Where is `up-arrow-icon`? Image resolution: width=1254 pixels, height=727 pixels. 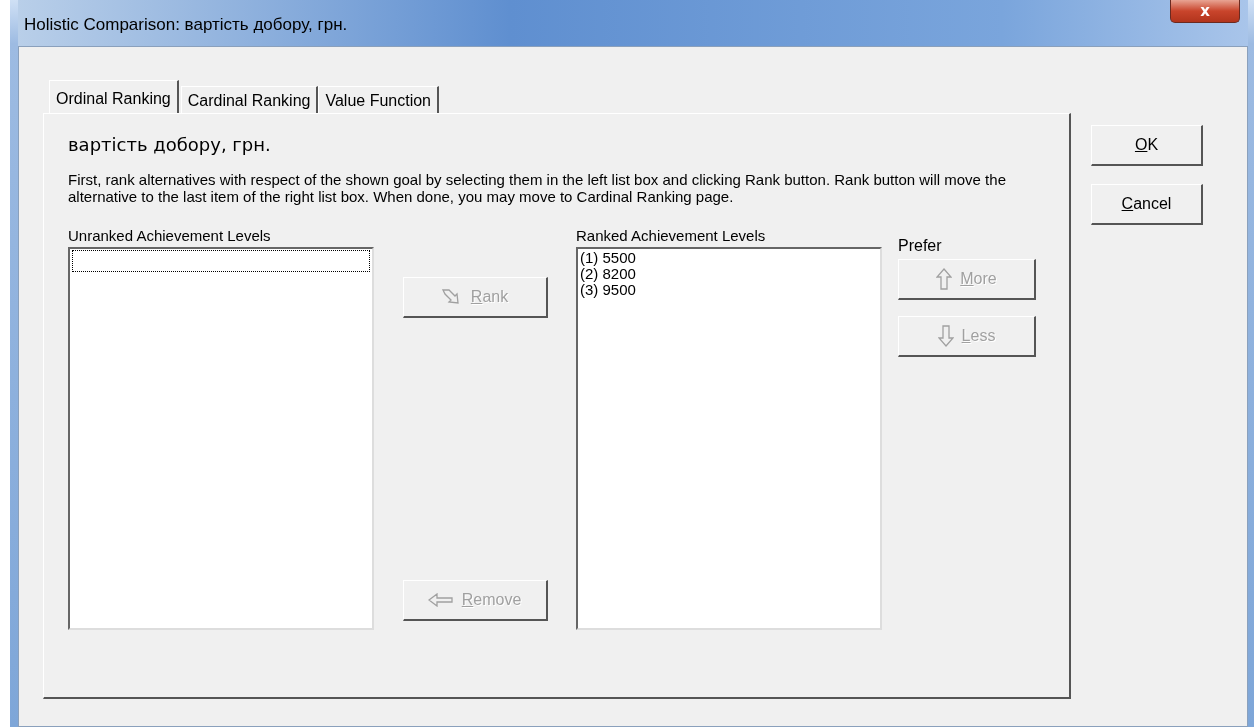 up-arrow-icon is located at coordinates (944, 279).